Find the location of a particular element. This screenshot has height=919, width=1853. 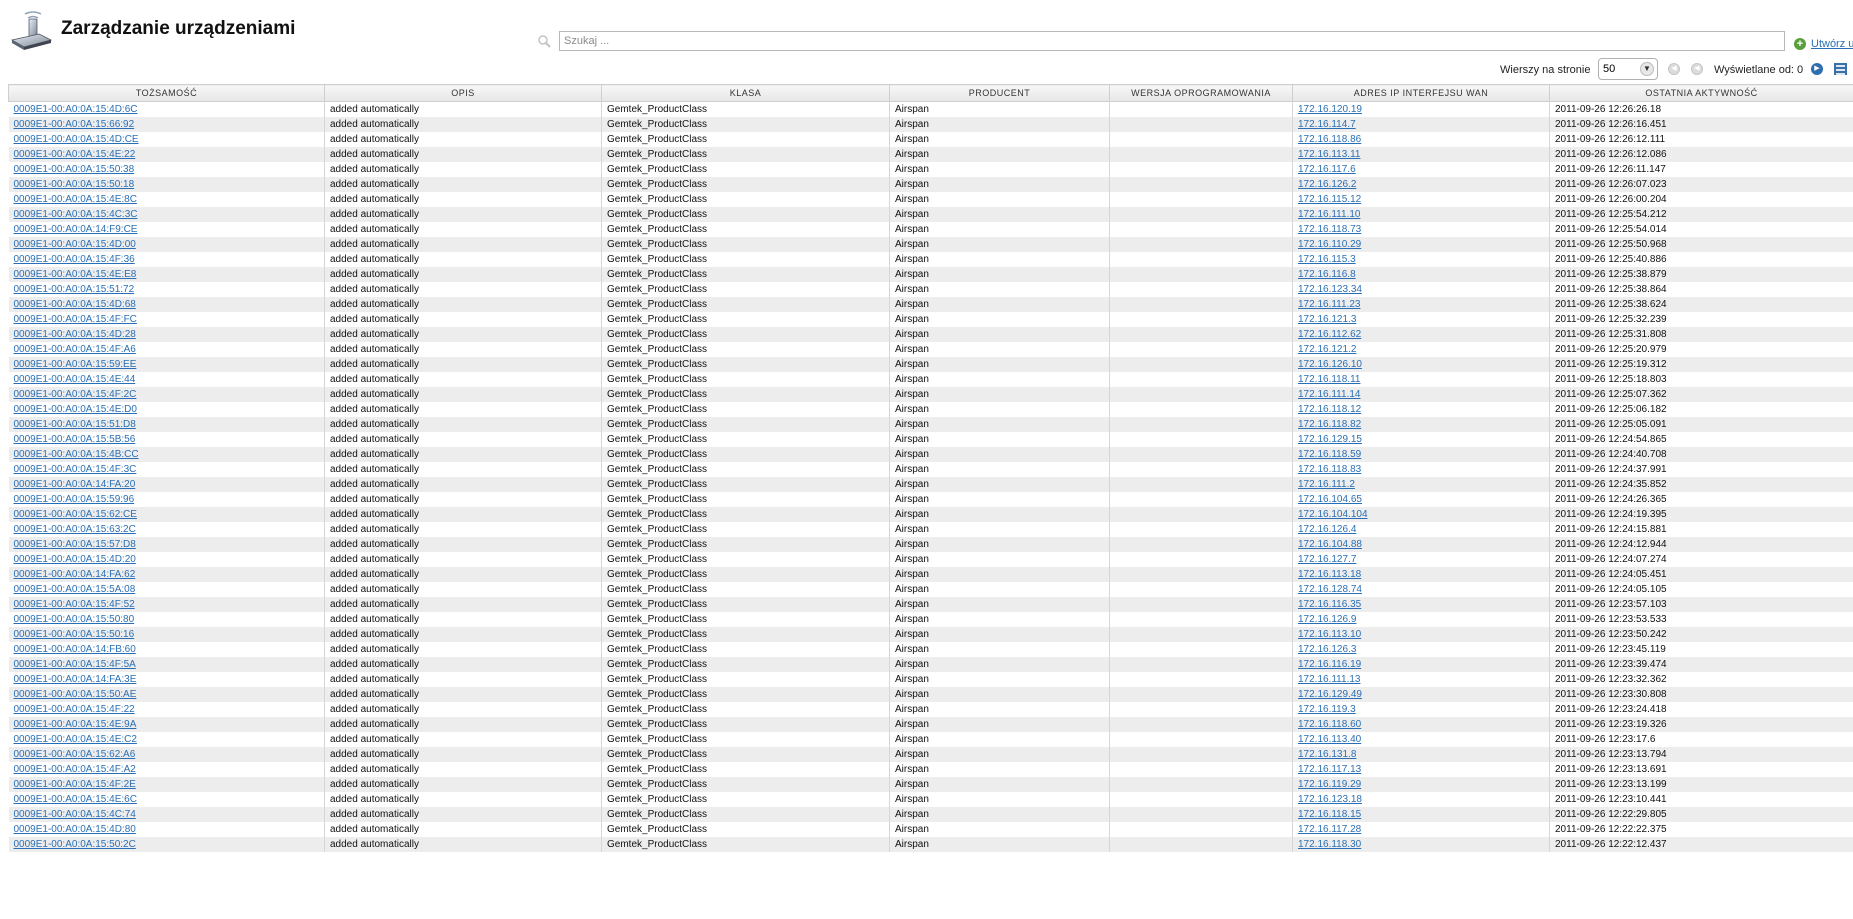

column-header-last-activity: OSTATNIA AKTYWNOŚĆ is located at coordinates (1701, 93).